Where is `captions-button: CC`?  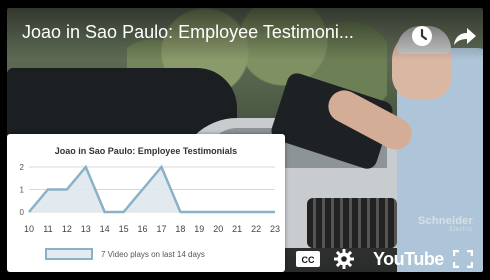
captions-button: CC is located at coordinates (308, 259).